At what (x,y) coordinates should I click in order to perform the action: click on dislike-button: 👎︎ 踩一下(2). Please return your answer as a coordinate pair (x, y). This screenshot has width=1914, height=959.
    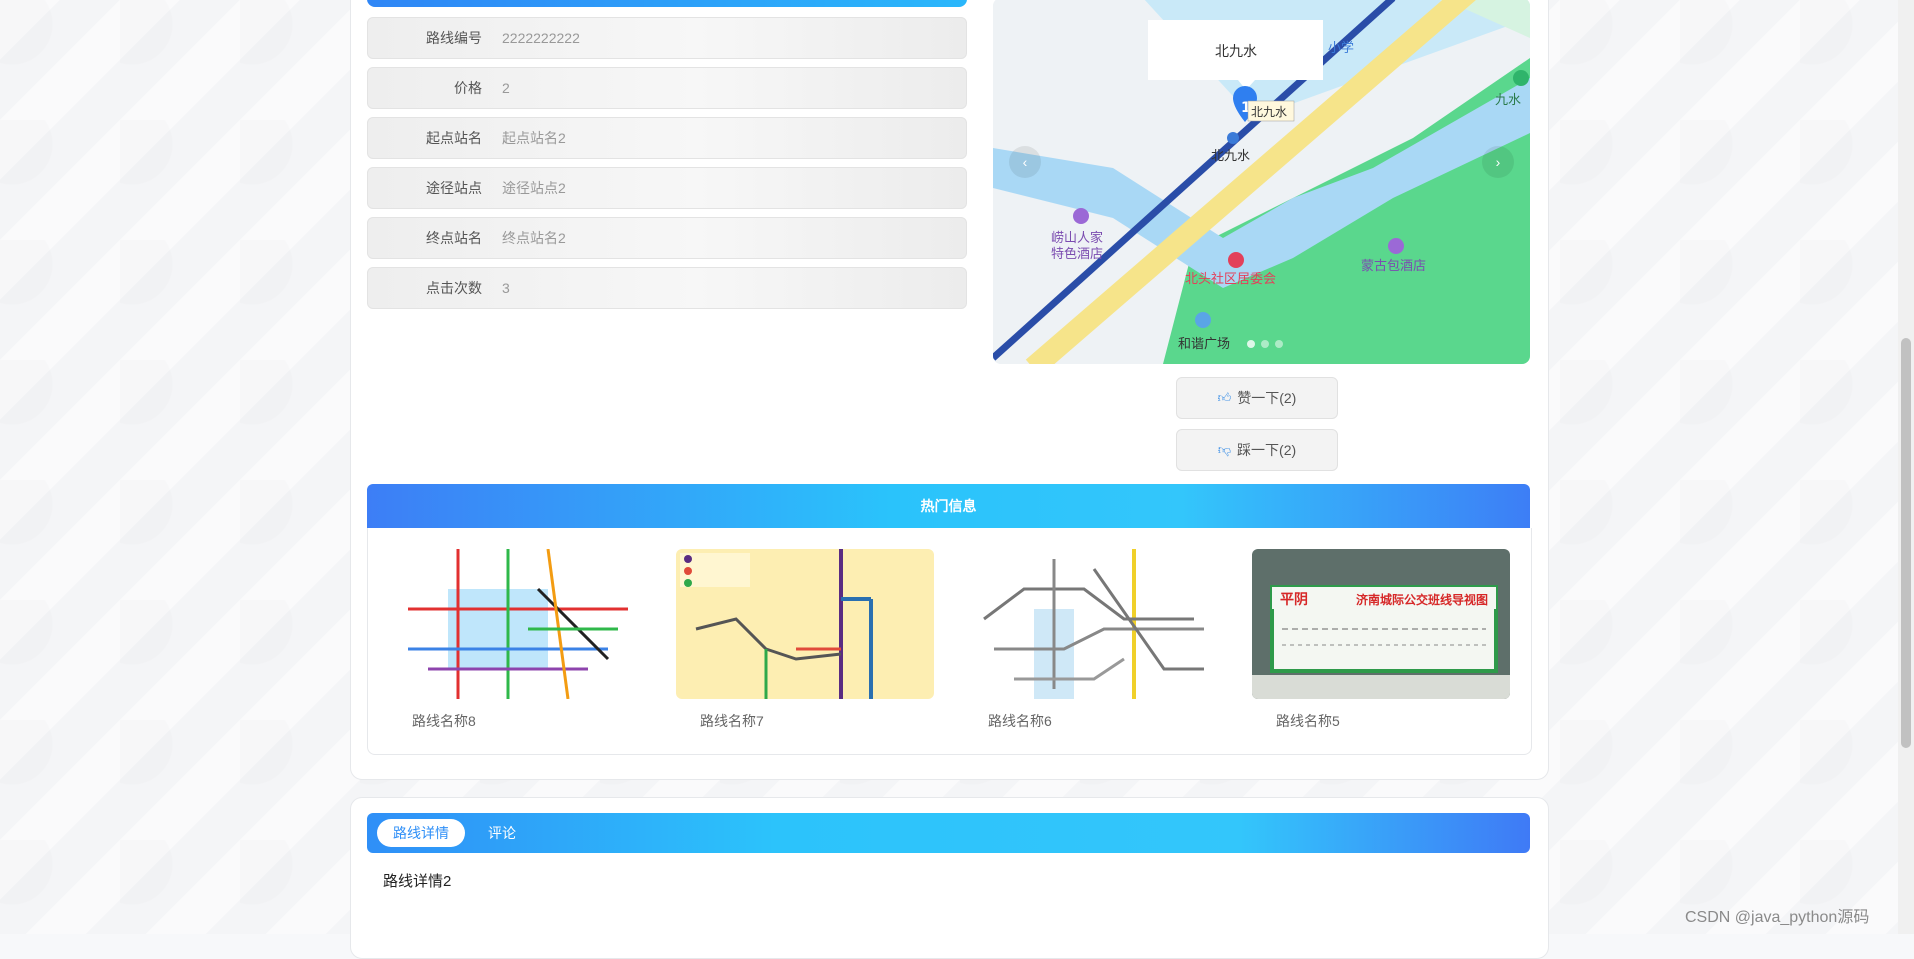
    Looking at the image, I should click on (1257, 450).